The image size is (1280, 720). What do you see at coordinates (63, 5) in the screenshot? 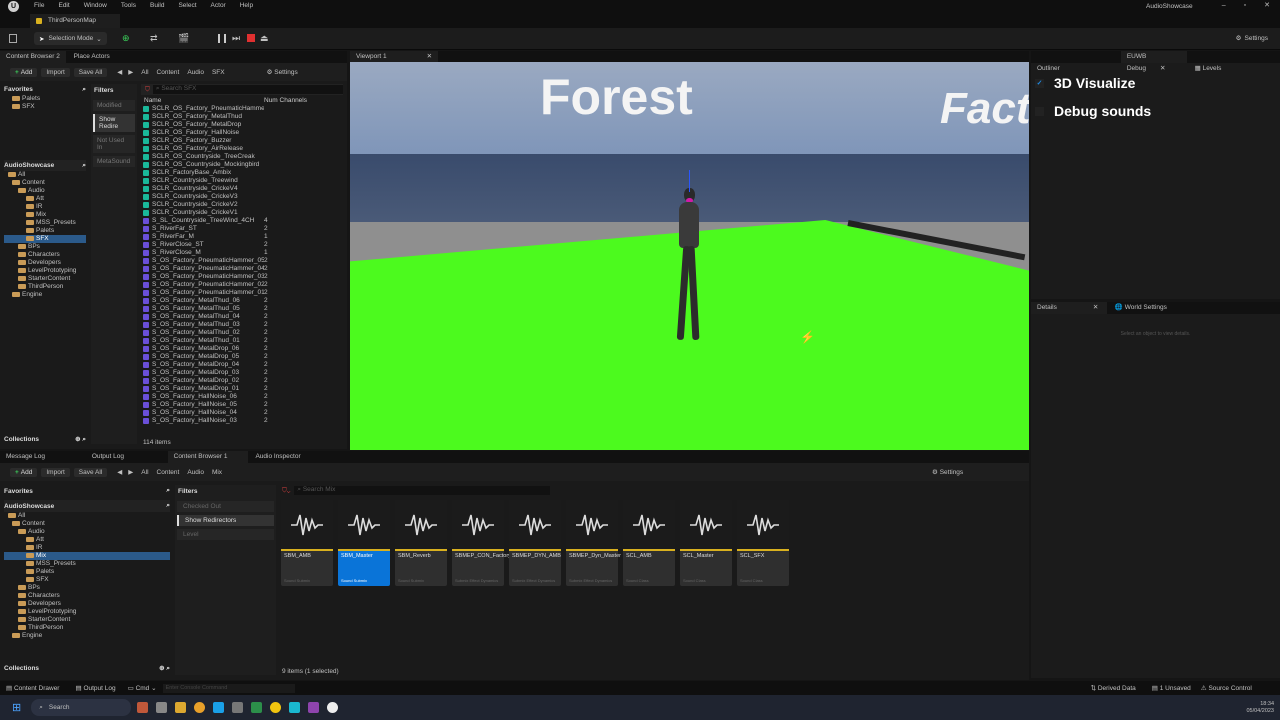
I see `menu-edit: Edit` at bounding box center [63, 5].